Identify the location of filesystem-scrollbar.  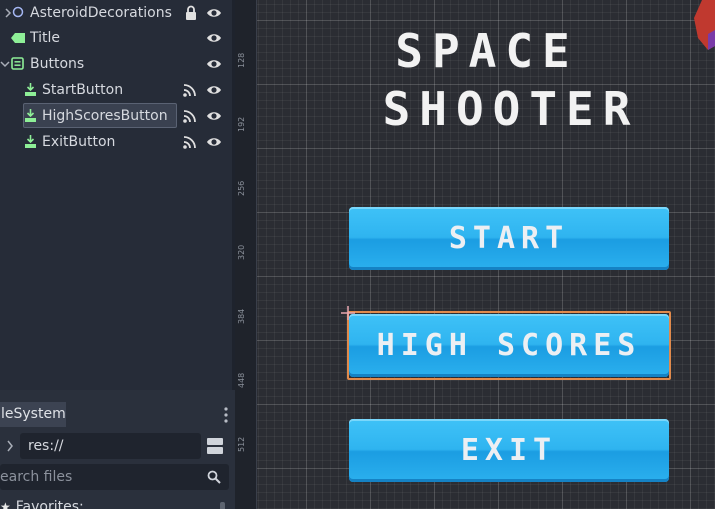
(222, 505).